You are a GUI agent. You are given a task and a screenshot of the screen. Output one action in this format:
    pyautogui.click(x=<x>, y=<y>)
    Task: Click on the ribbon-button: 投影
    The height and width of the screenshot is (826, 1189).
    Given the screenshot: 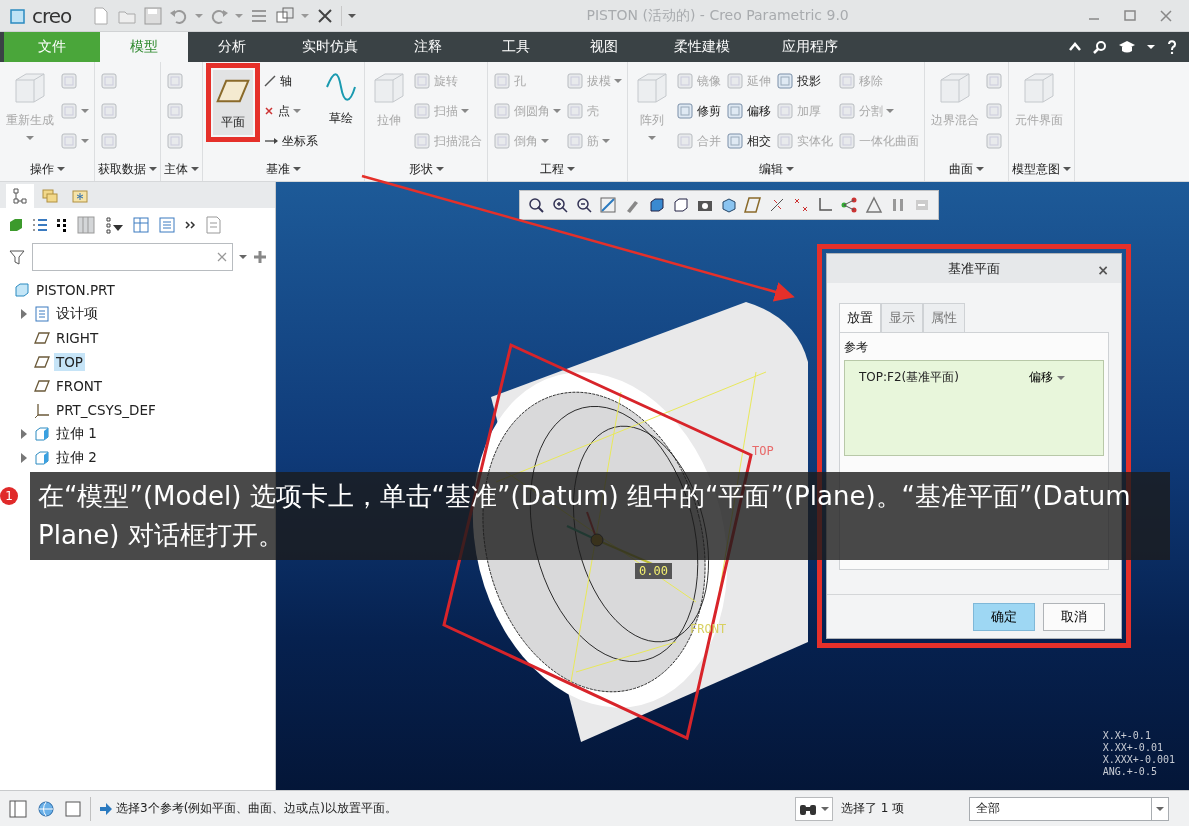 What is the action you would take?
    pyautogui.click(x=804, y=81)
    